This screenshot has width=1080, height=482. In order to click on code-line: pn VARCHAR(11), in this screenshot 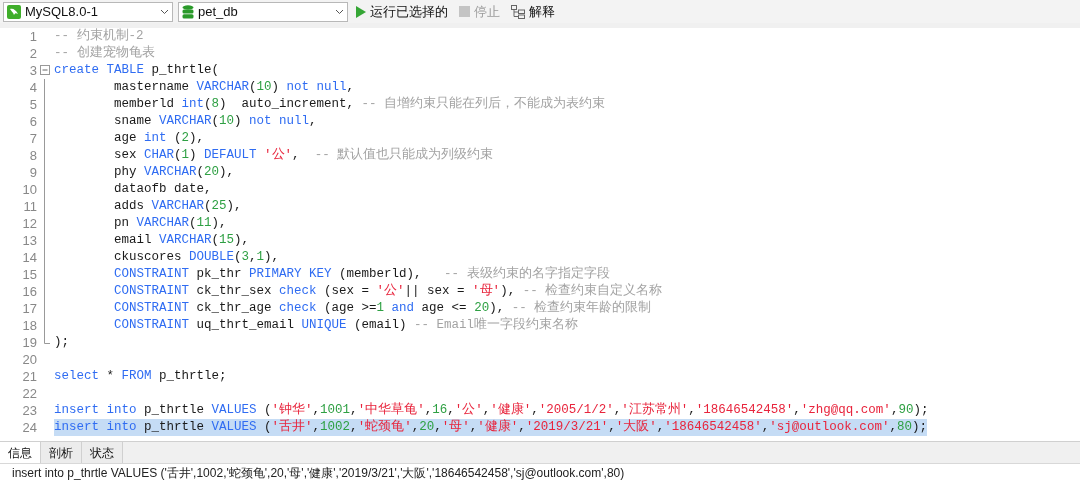, I will do `click(170, 223)`.